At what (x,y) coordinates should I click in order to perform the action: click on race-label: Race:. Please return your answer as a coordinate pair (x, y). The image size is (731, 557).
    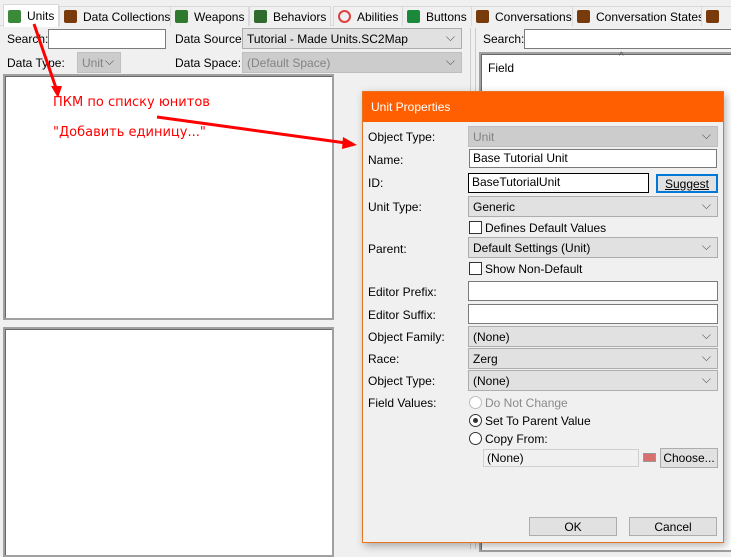
    Looking at the image, I should click on (384, 359).